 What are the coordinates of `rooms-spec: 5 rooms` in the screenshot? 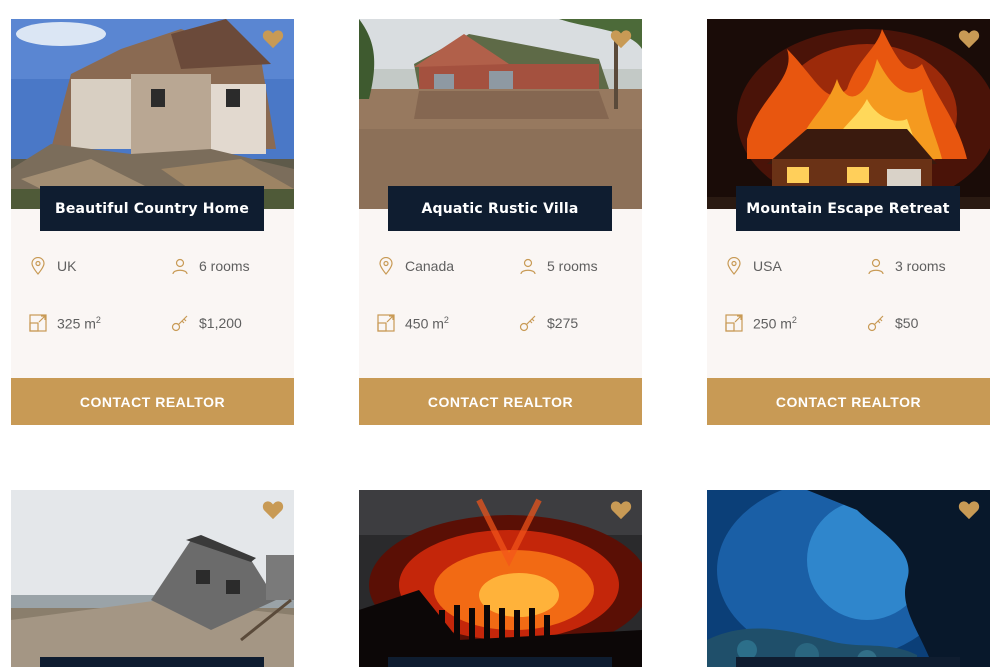 It's located at (558, 266).